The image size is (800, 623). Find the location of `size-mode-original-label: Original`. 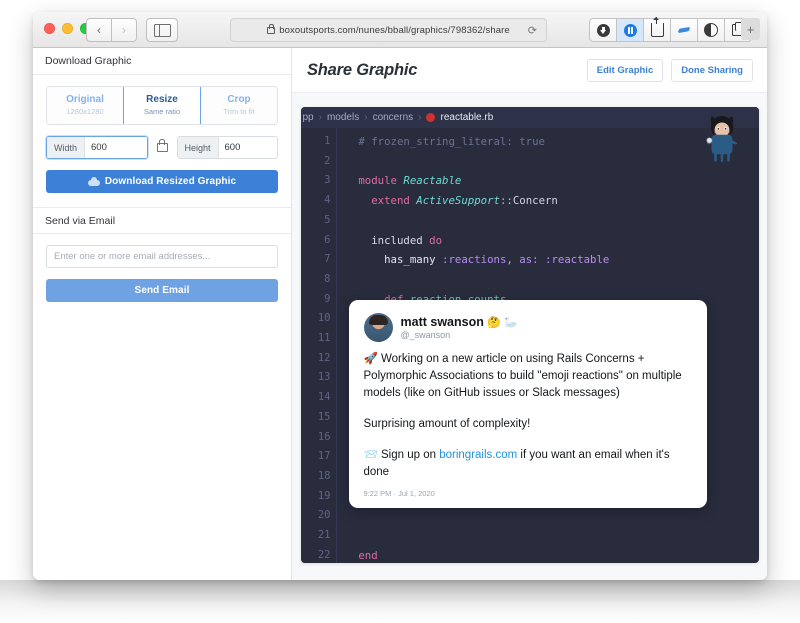

size-mode-original-label: Original is located at coordinates (85, 99).